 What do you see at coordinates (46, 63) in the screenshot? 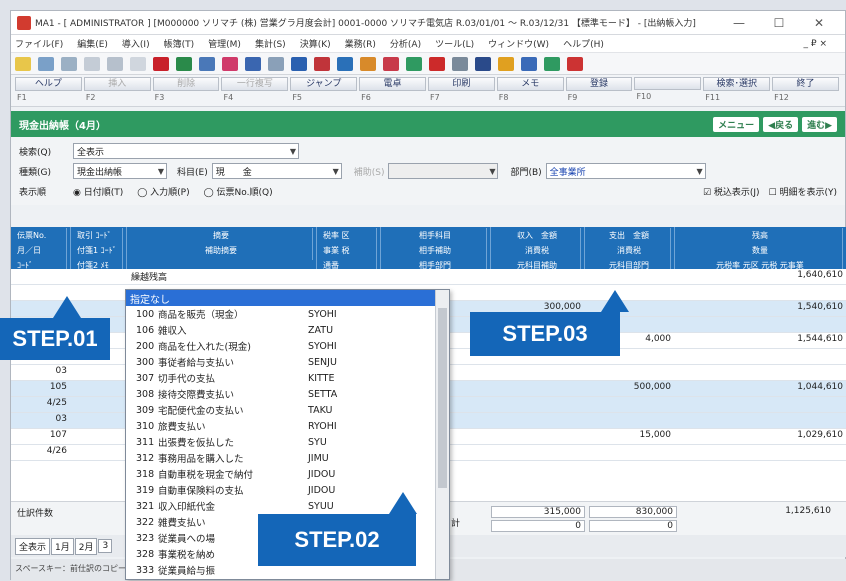
I see `open-icon` at bounding box center [46, 63].